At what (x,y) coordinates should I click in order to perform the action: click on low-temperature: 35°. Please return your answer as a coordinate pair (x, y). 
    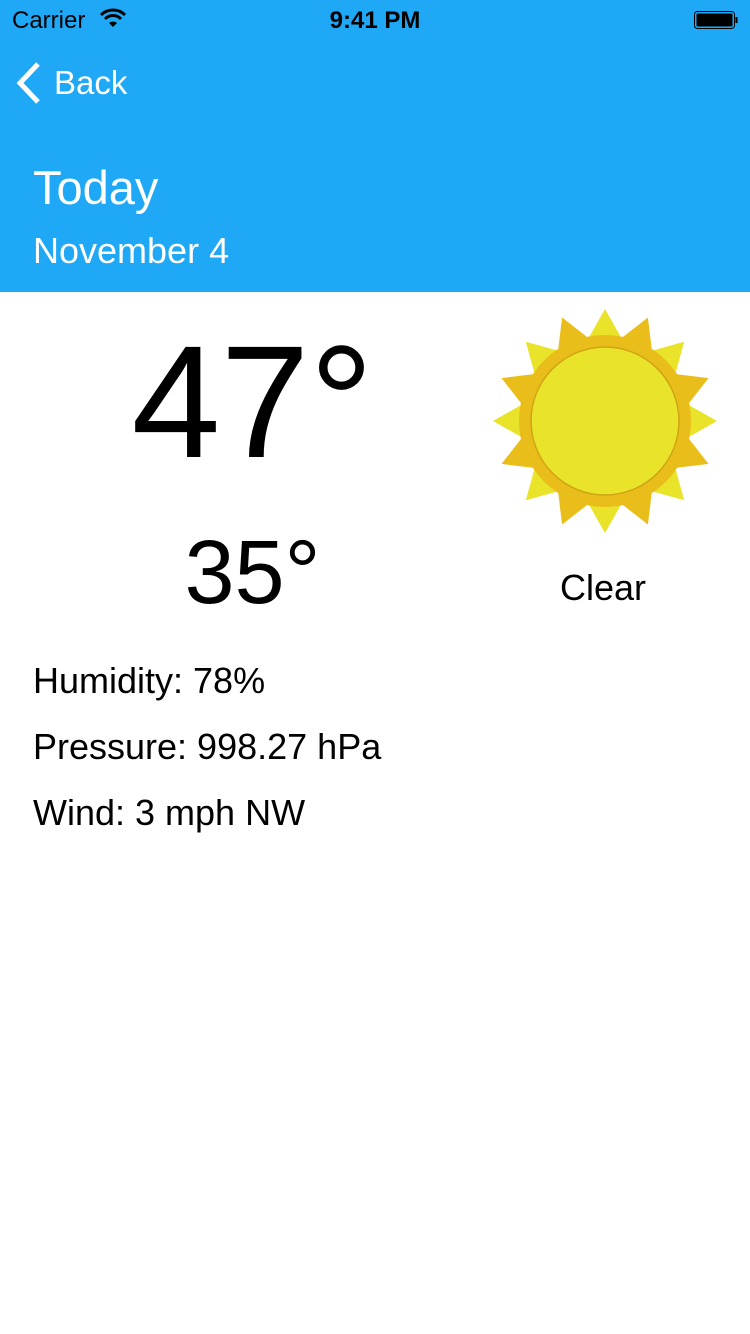
    Looking at the image, I should click on (252, 573).